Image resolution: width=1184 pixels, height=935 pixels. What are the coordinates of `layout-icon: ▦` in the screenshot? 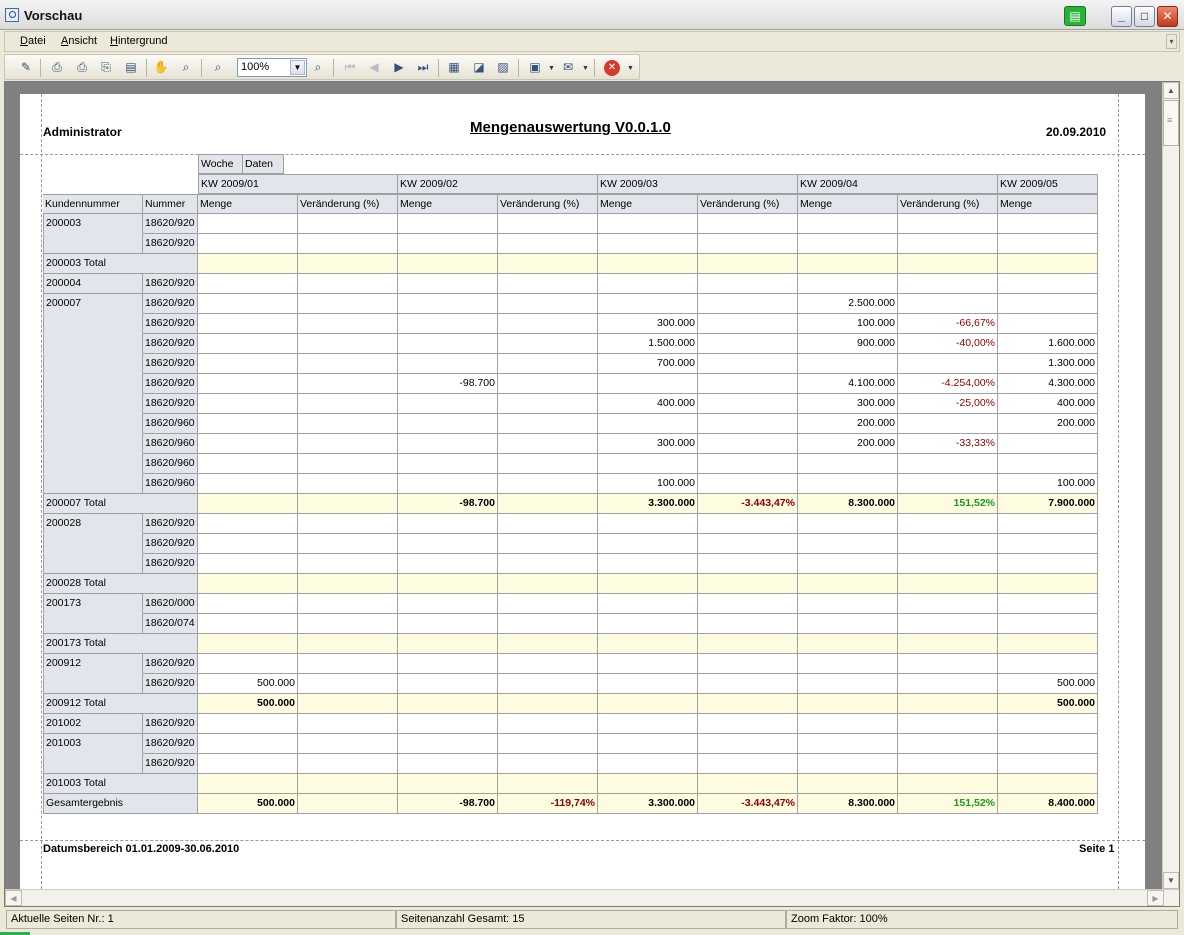 It's located at (454, 67).